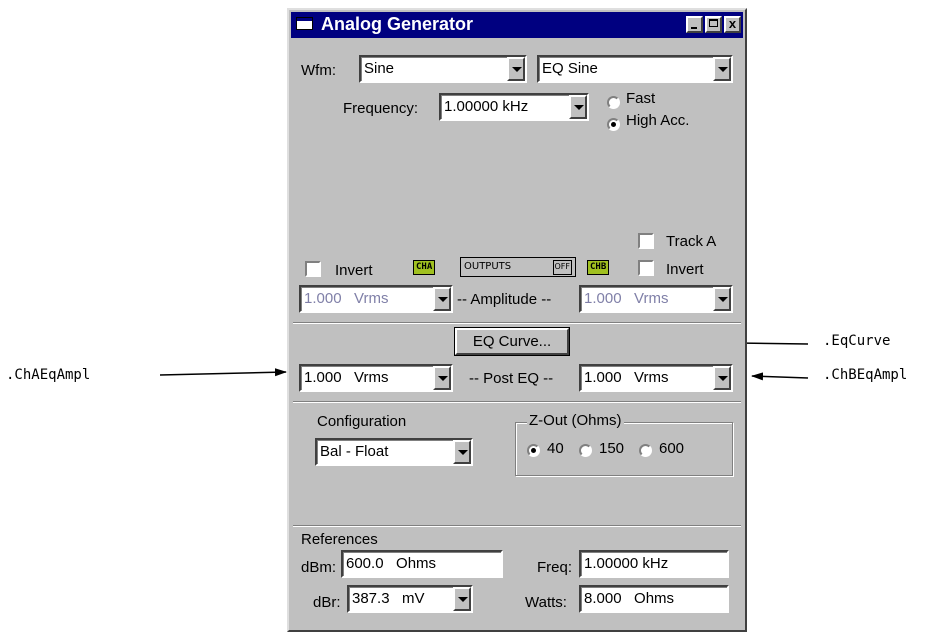 This screenshot has width=952, height=635. I want to click on zout-600-radio, so click(645, 450).